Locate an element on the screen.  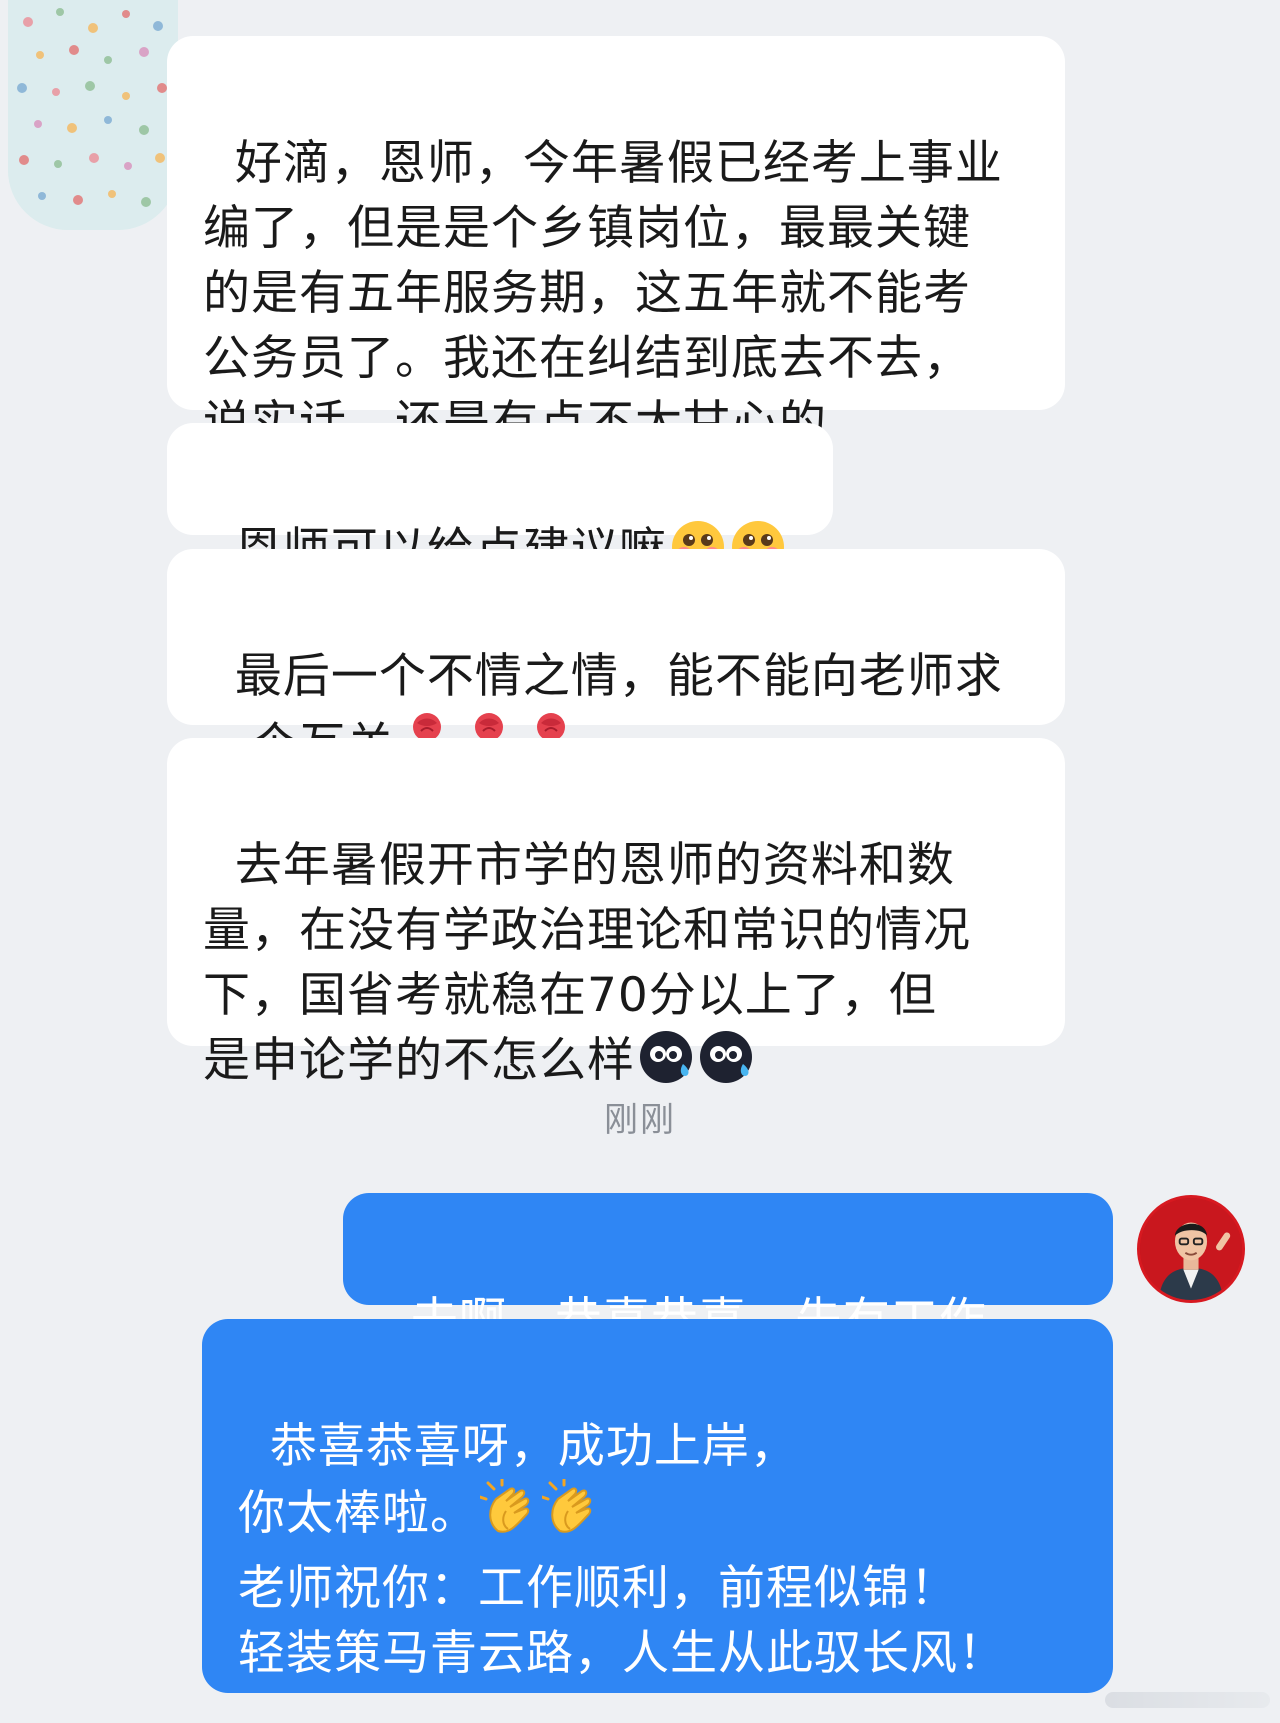
incoming-message-3: 最后一个不情之情，能不能向老师求 一个互关 is located at coordinates (616, 661).